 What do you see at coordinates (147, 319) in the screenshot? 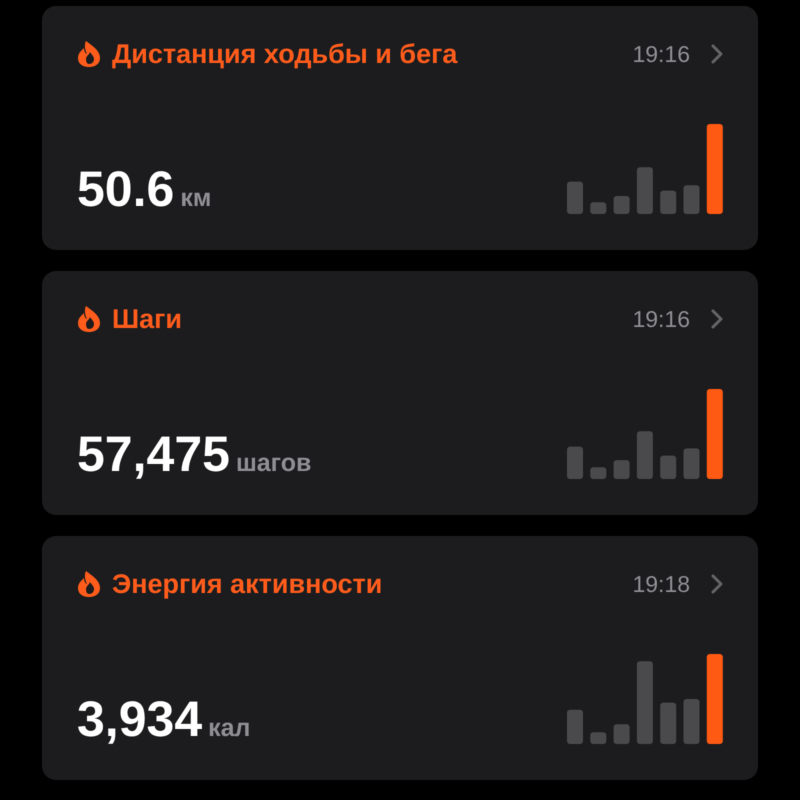
I see `card-title: Шаги` at bounding box center [147, 319].